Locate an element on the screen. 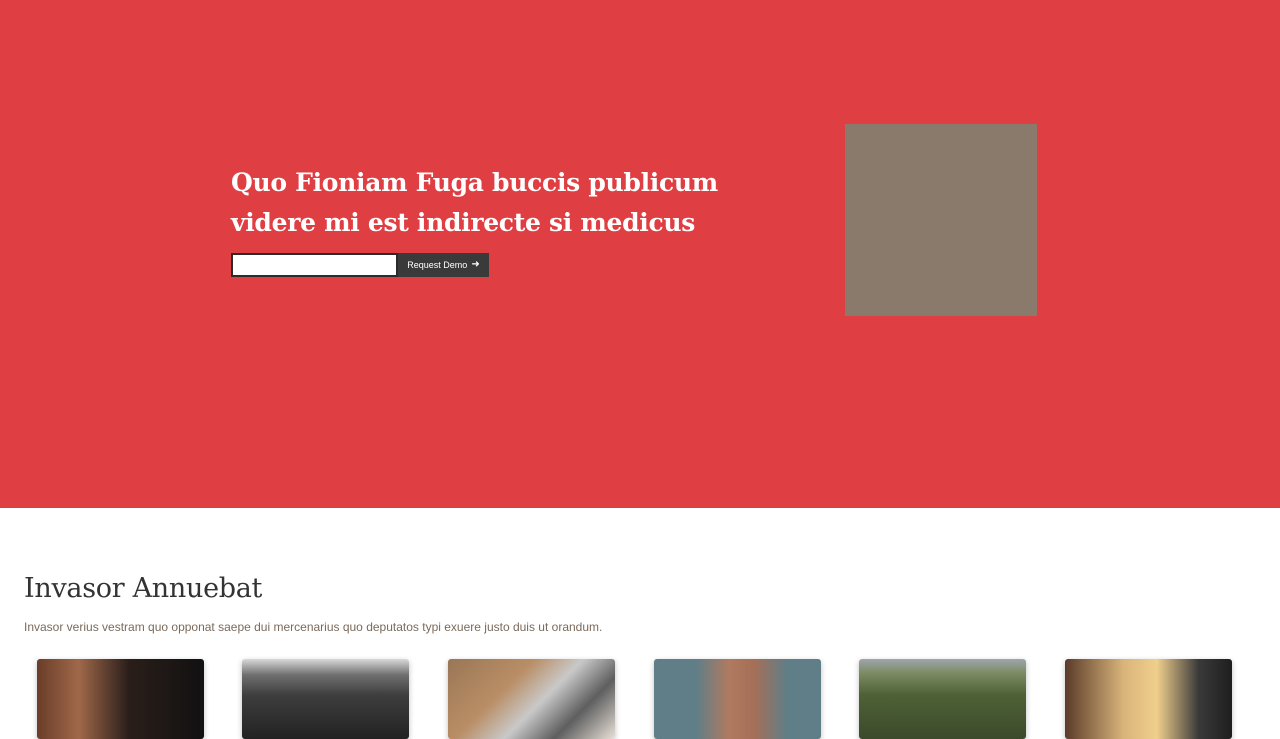 The width and height of the screenshot is (1280, 739). hero-image-placeholder is located at coordinates (941, 220).